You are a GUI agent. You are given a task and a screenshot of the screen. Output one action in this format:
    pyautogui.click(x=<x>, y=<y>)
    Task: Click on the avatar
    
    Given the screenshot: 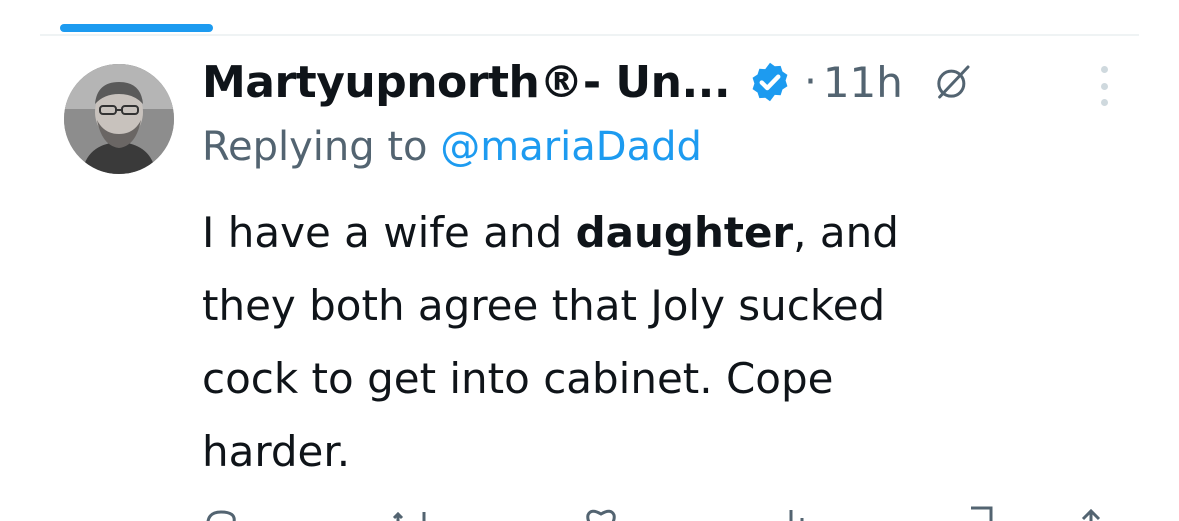 What is the action you would take?
    pyautogui.click(x=119, y=119)
    